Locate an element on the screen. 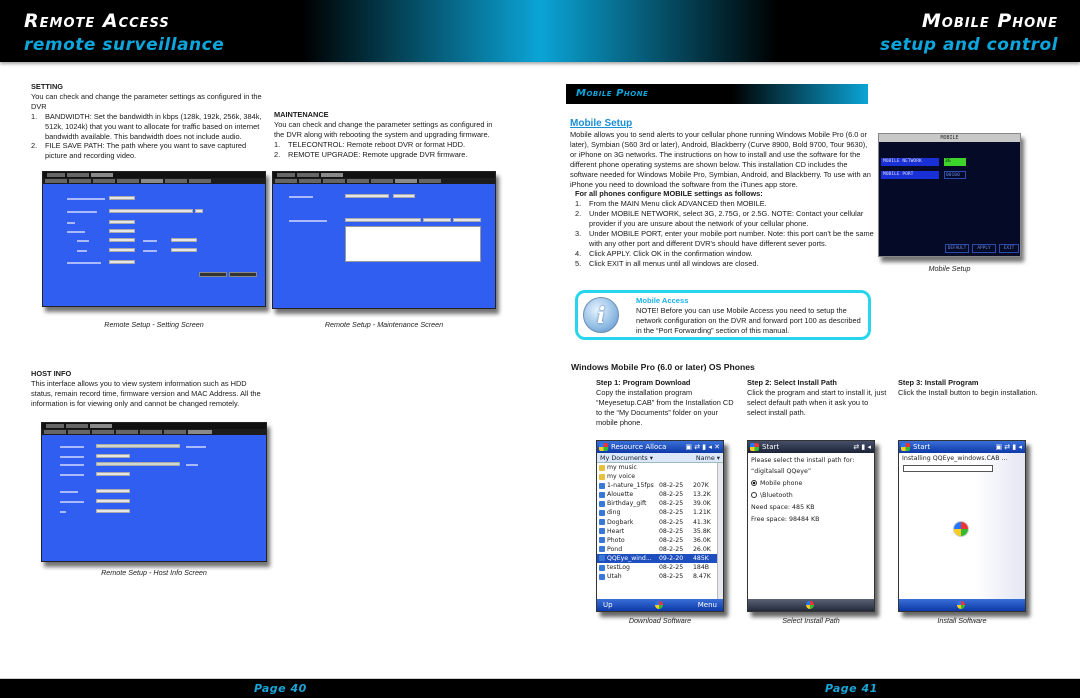  file-row: QQEye_wind... 09-2-20 485K is located at coordinates (657, 558).